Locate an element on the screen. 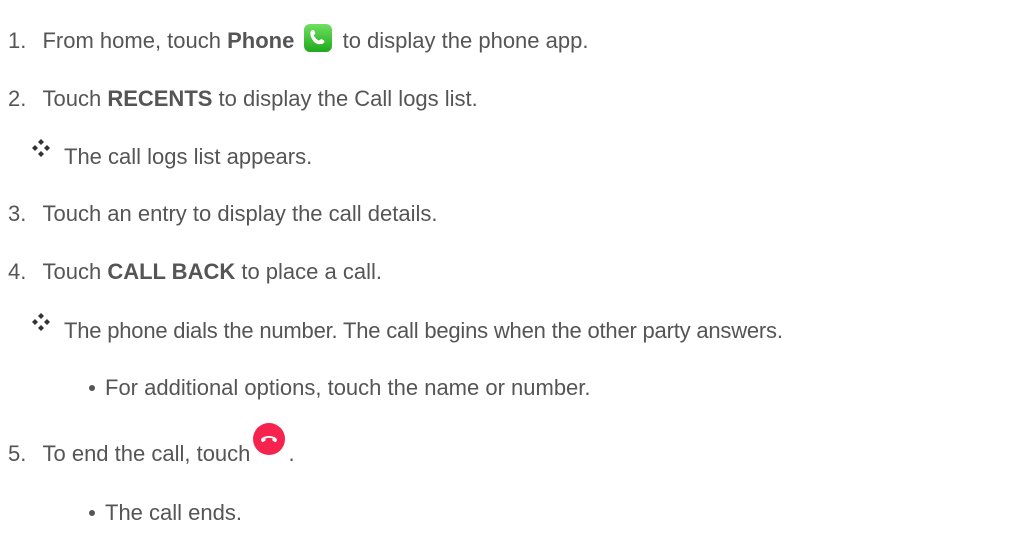 The height and width of the screenshot is (548, 1016). bullet-text: The call ends. is located at coordinates (173, 512).